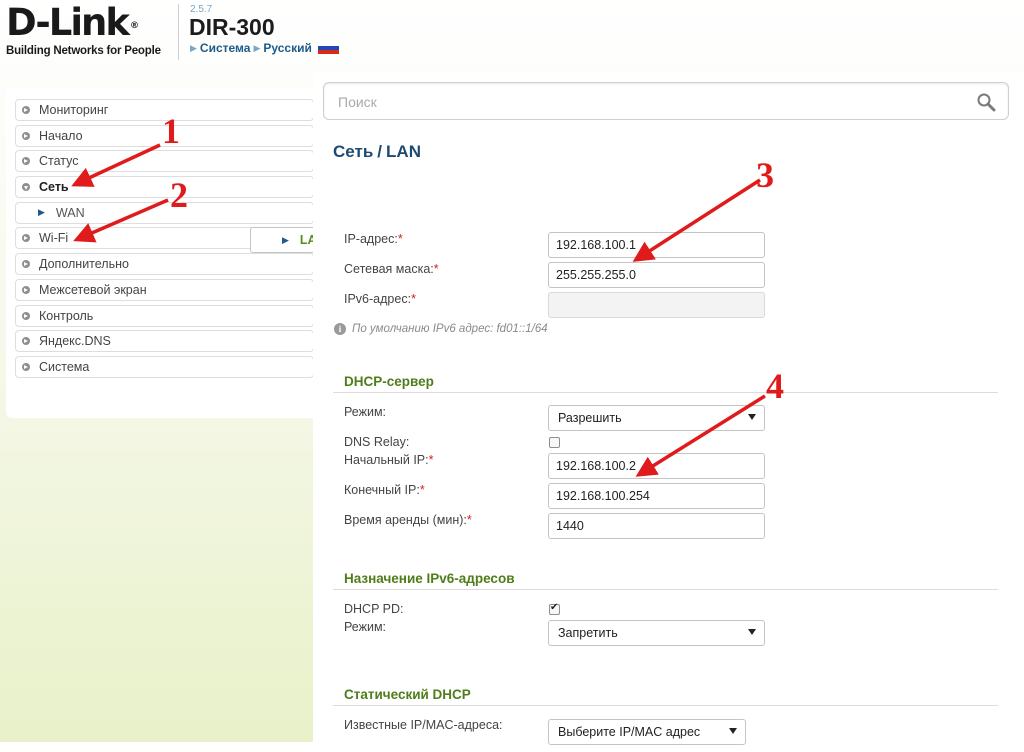  Describe the element at coordinates (656, 245) in the screenshot. I see `ip-address-field` at that location.